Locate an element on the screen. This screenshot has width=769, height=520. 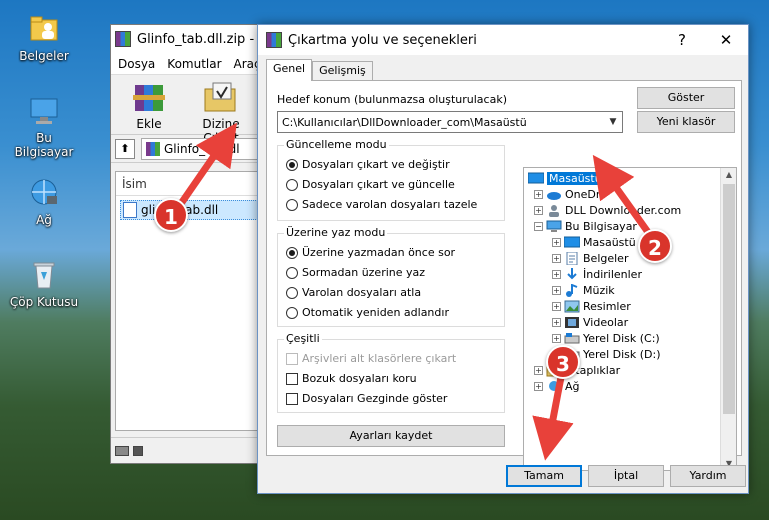
collapse-icon: − is located at coordinates (538, 226).